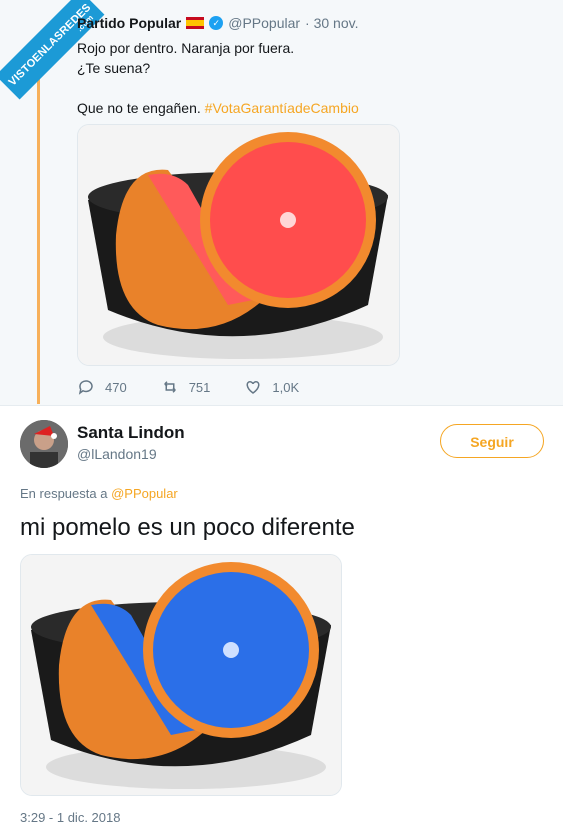 The width and height of the screenshot is (563, 839). I want to click on tweet1-hashtag: #VotaGarantíadeCambio, so click(282, 108).